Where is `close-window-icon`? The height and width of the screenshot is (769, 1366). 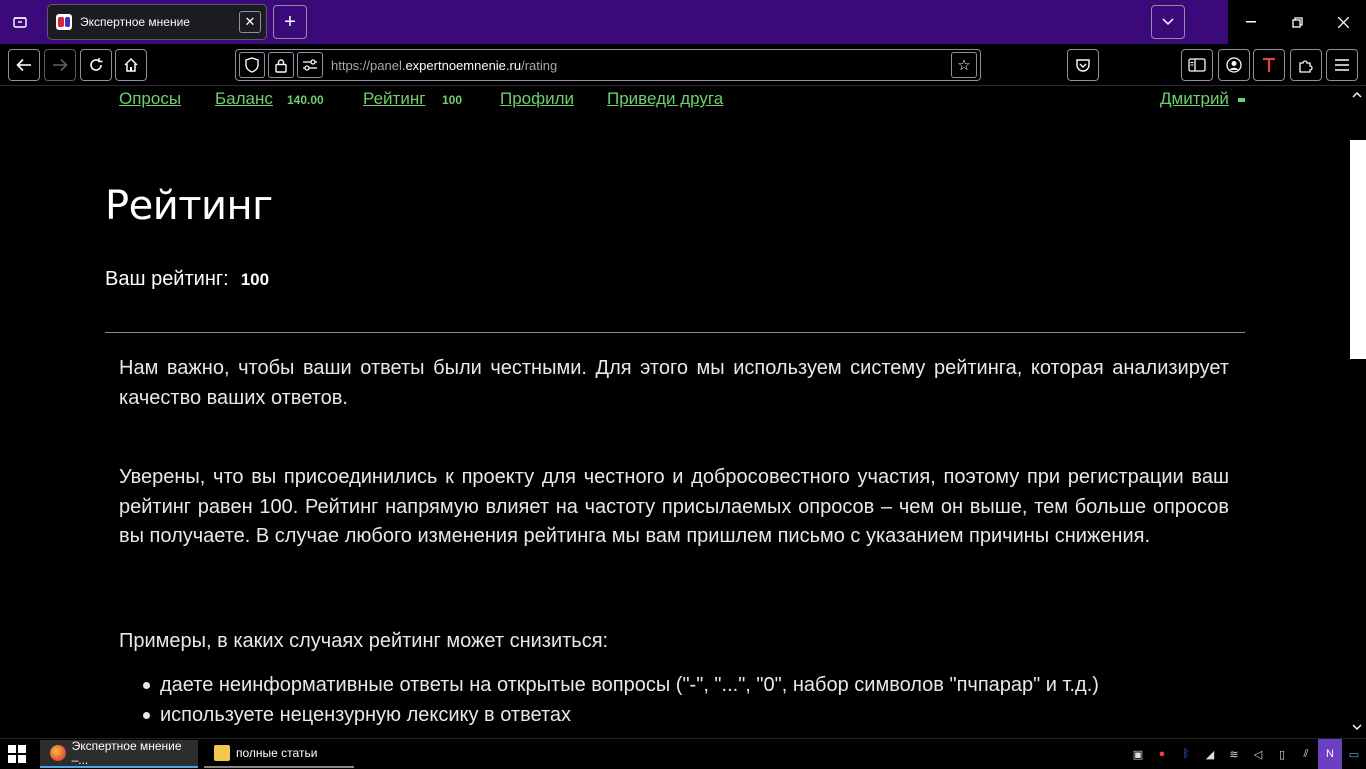 close-window-icon is located at coordinates (1343, 22).